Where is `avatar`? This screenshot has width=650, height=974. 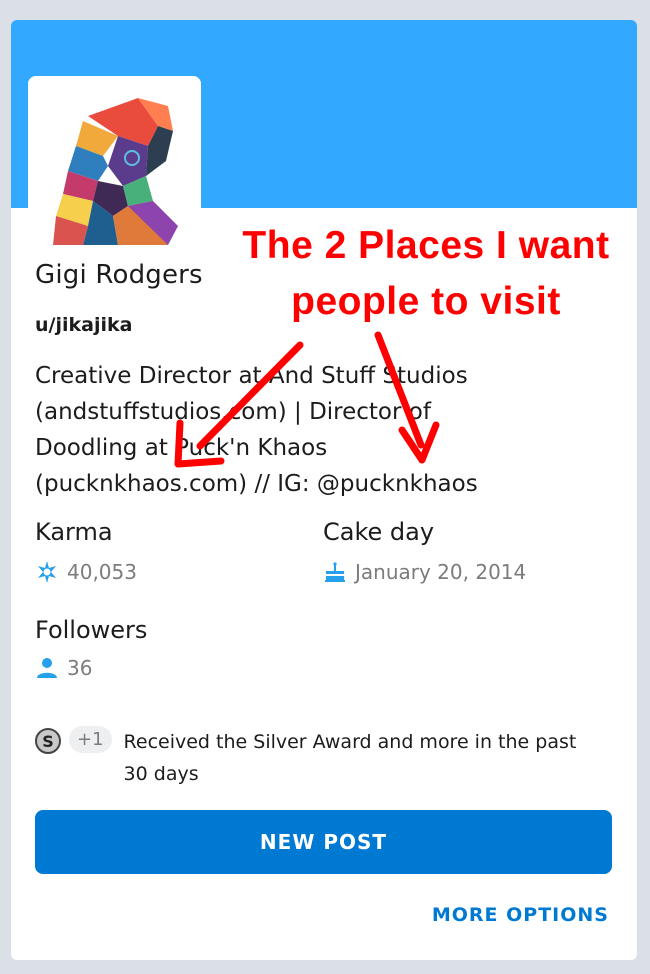 avatar is located at coordinates (114, 160).